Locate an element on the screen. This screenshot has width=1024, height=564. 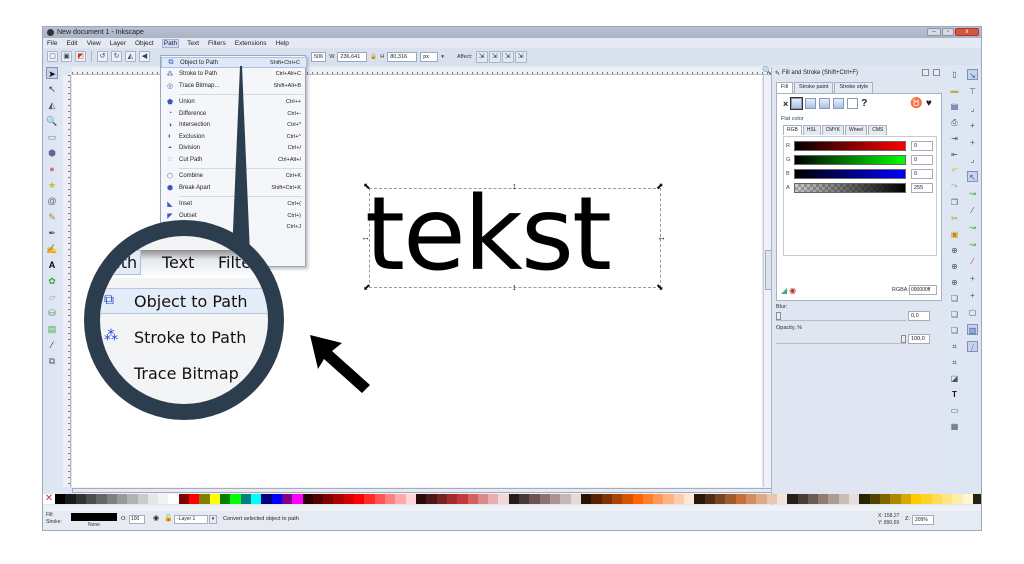
snap-cusp-nodes-icon: ↝ is located at coordinates (972, 227).